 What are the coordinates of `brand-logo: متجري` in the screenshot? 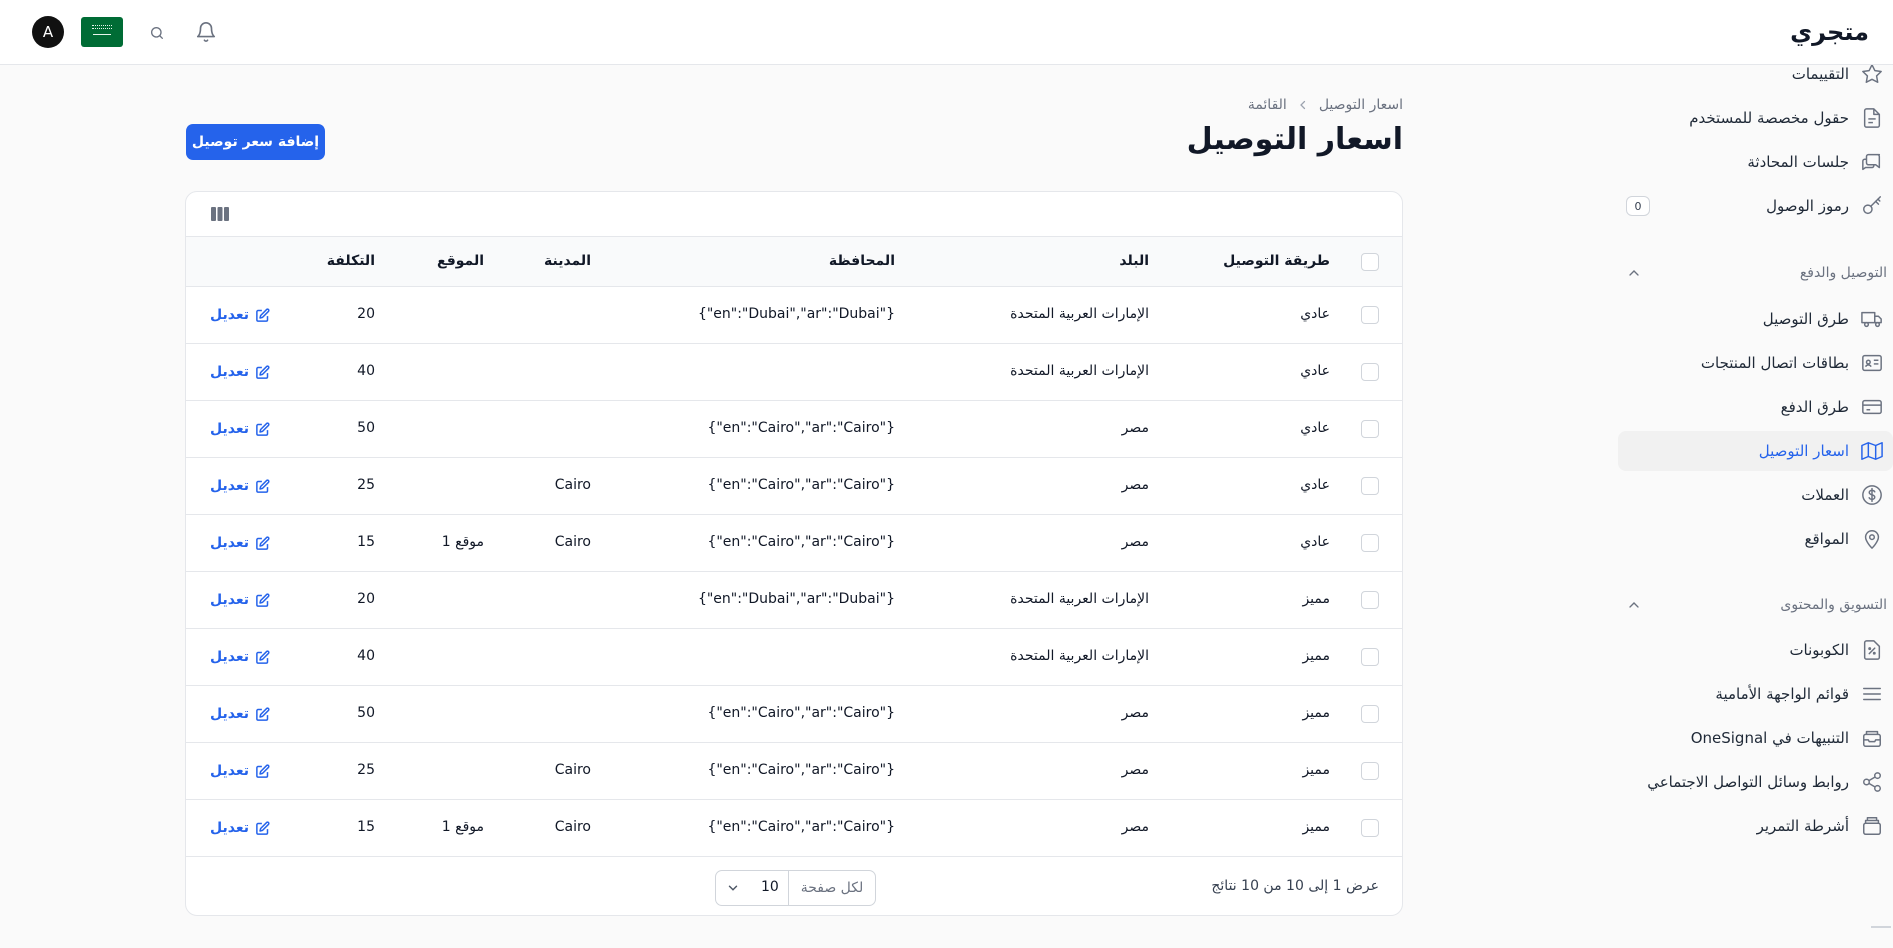 It's located at (1829, 32).